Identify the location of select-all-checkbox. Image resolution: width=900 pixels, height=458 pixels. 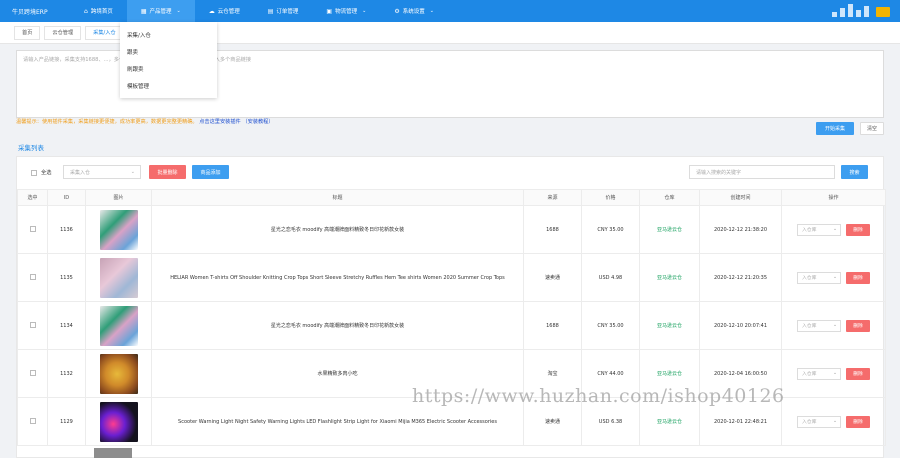
(34, 172).